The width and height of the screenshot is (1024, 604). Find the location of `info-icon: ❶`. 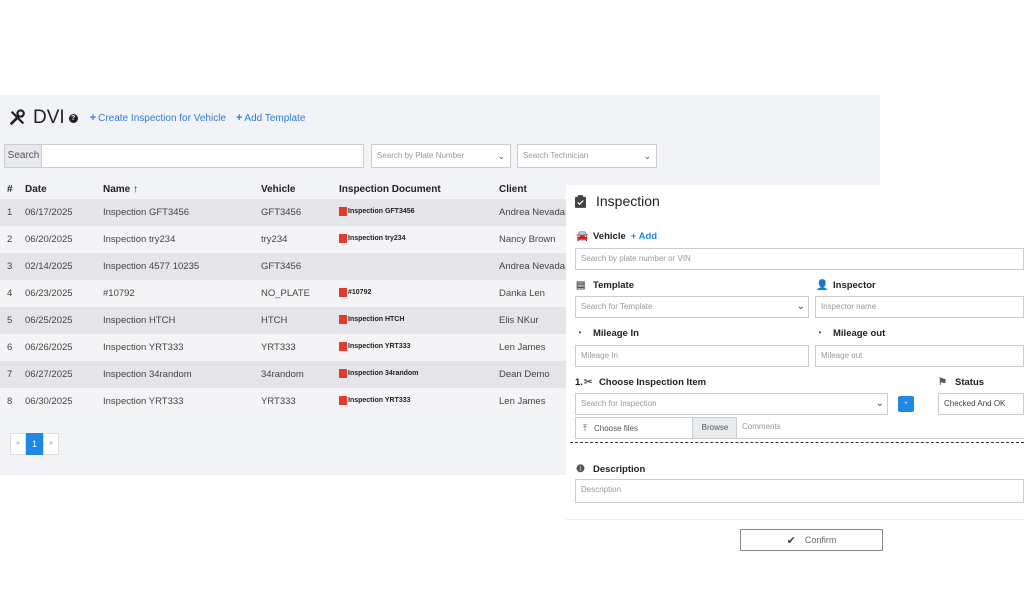

info-icon: ❶ is located at coordinates (580, 469).